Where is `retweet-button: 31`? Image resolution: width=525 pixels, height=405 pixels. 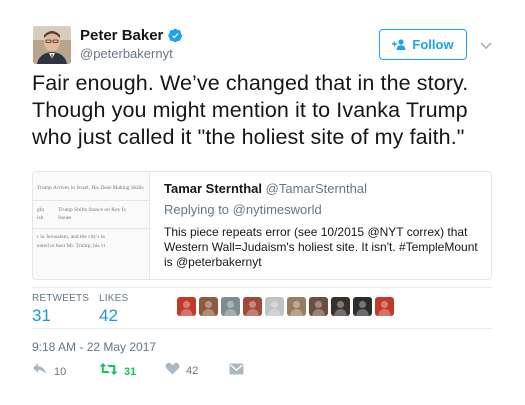
retweet-button: 31 is located at coordinates (117, 371).